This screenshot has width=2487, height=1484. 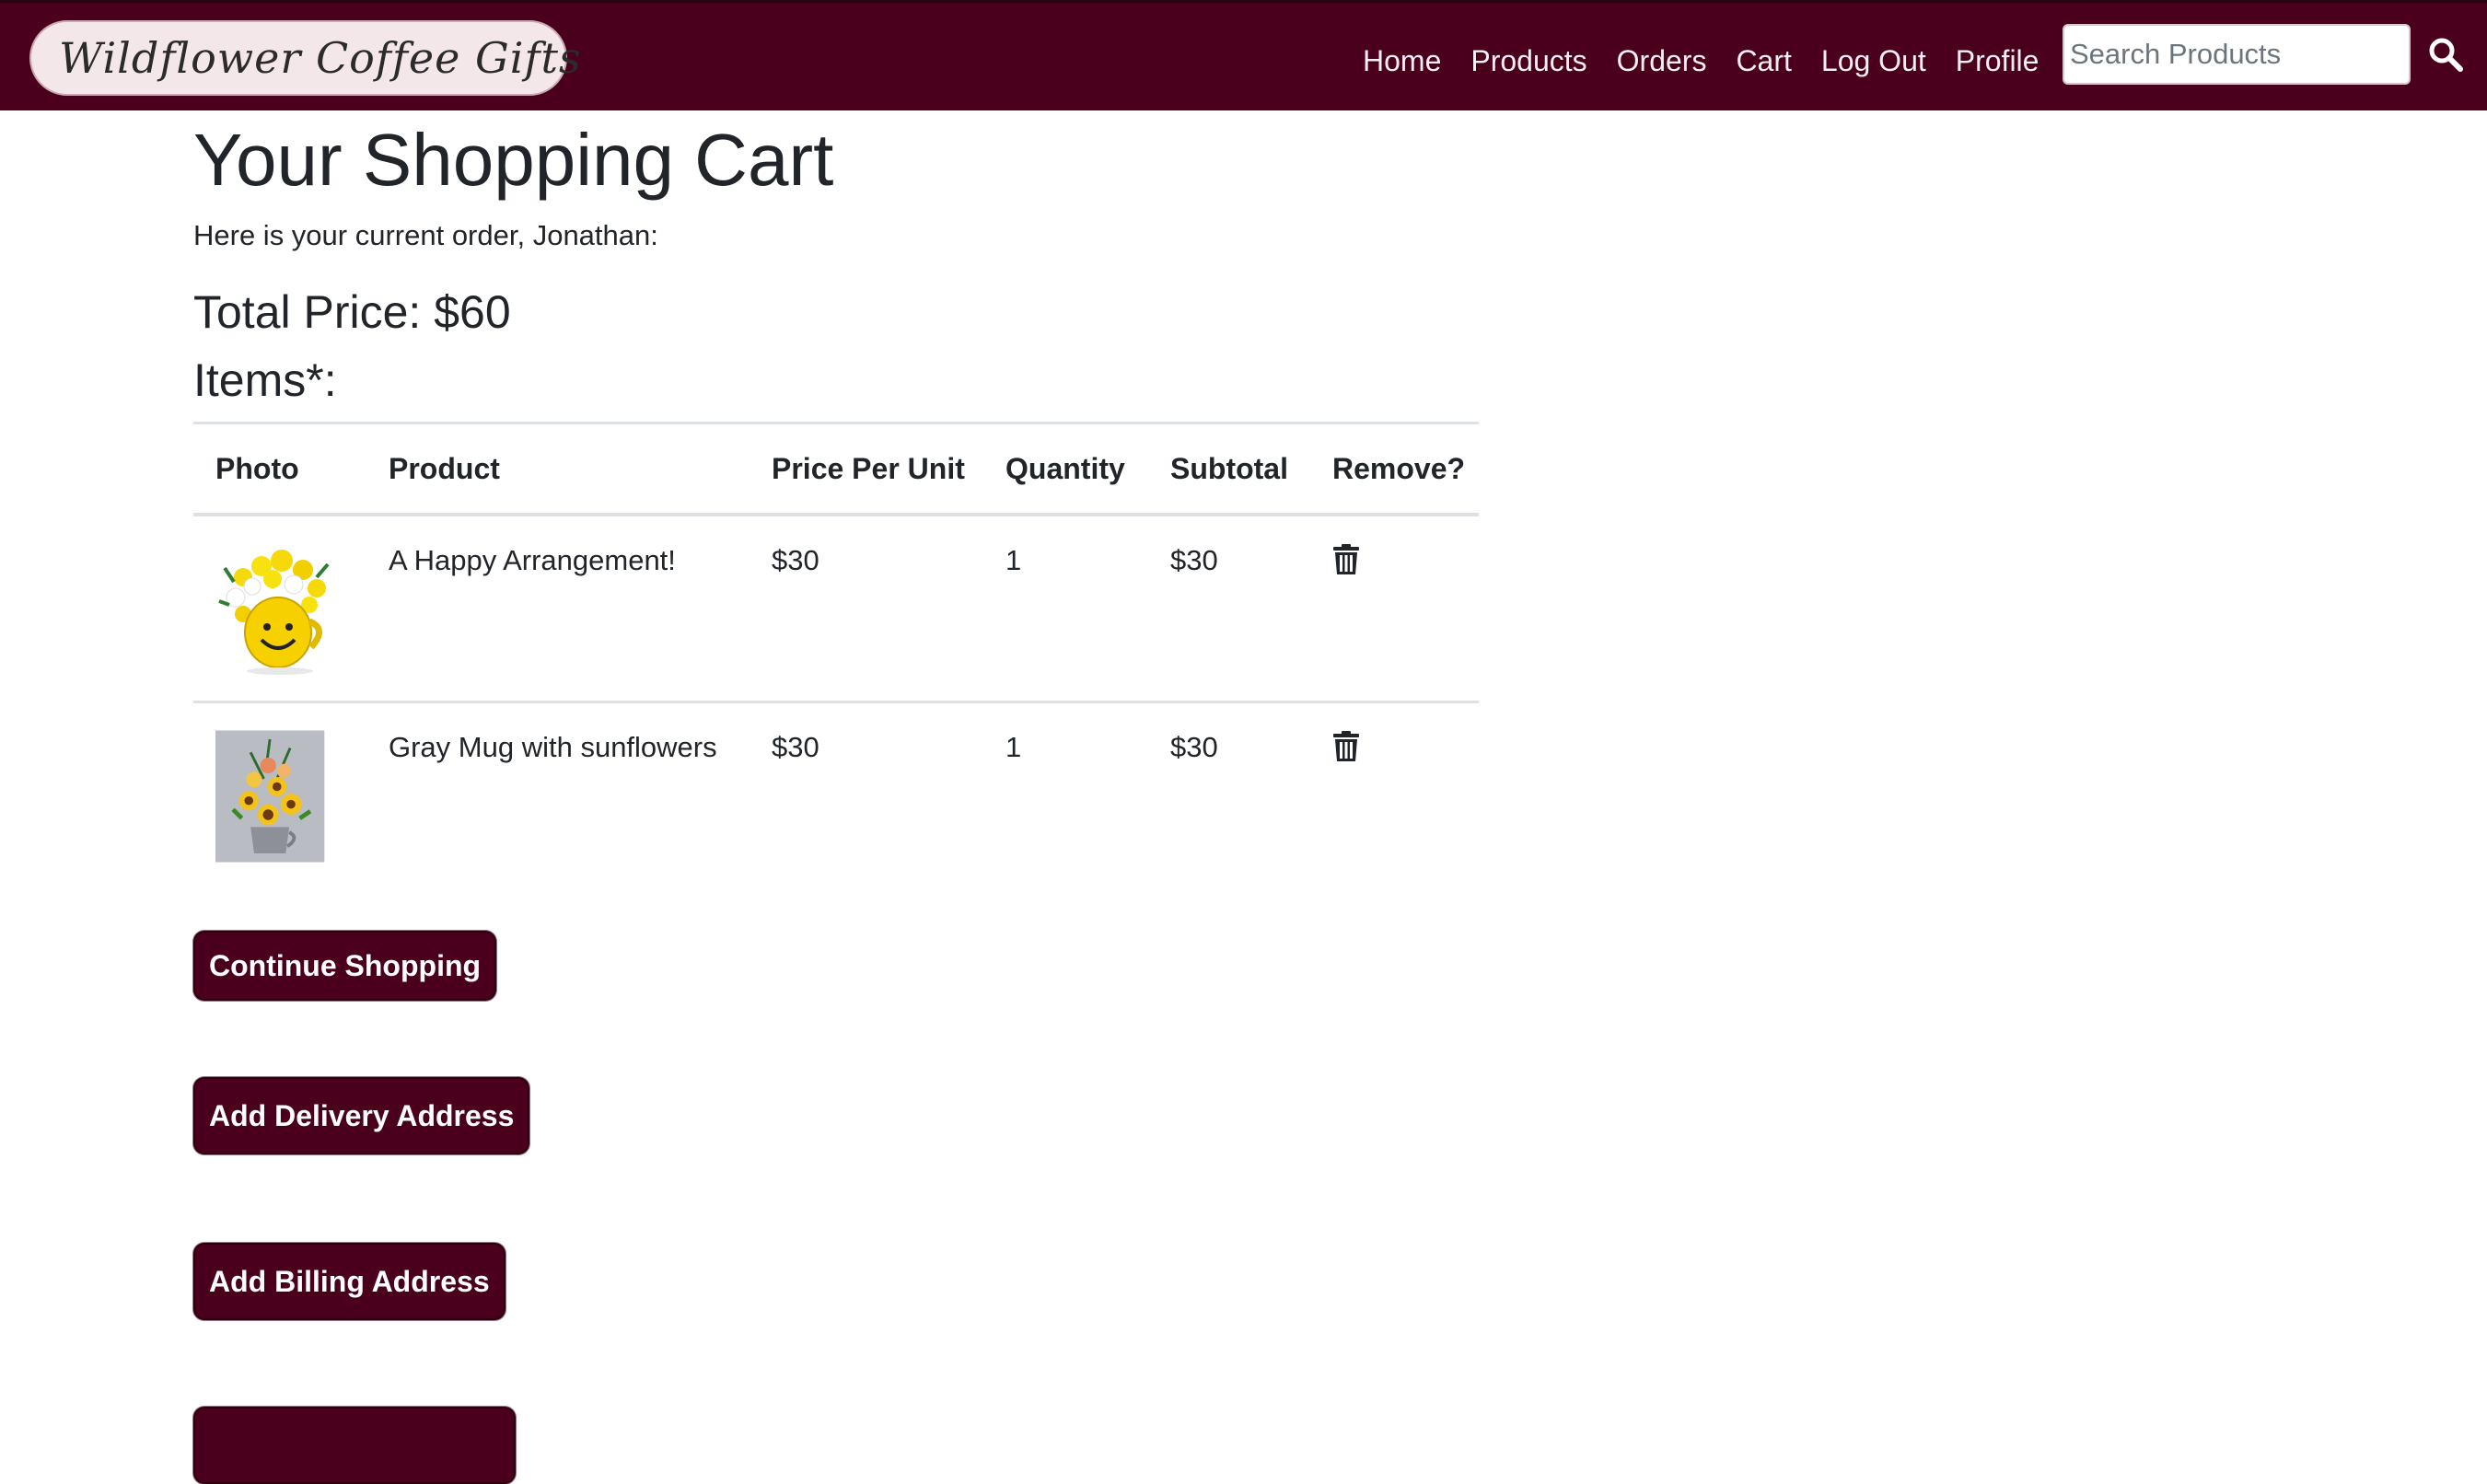 I want to click on nav-log-out: Log Out, so click(x=1874, y=61).